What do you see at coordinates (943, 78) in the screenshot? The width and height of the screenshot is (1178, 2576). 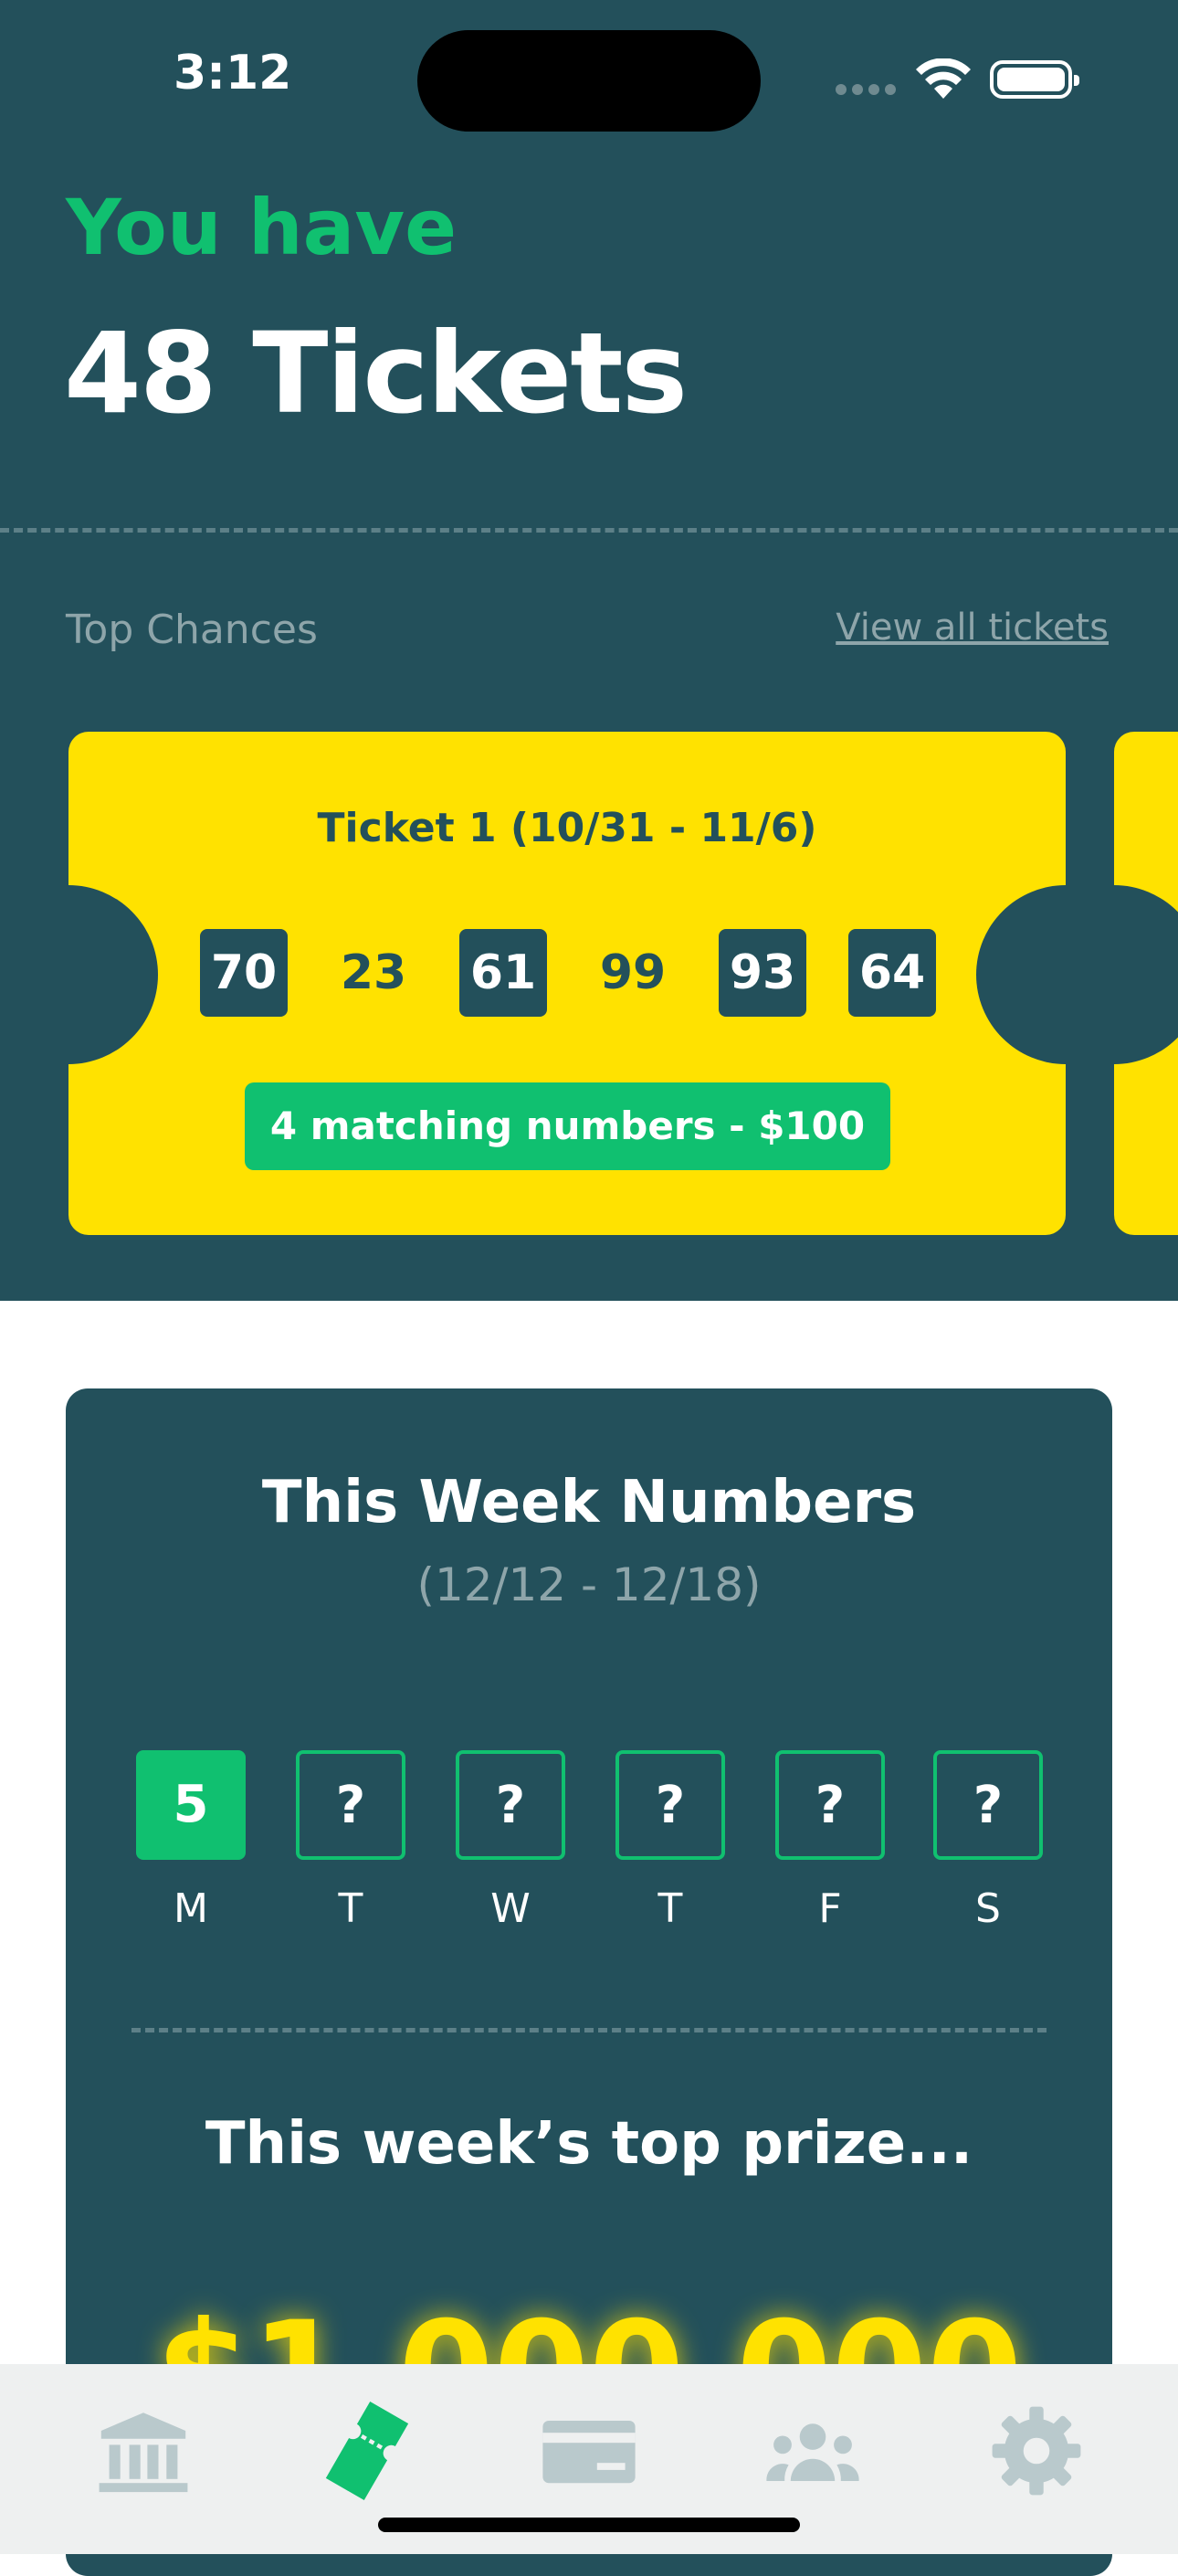 I see `wifi-icon` at bounding box center [943, 78].